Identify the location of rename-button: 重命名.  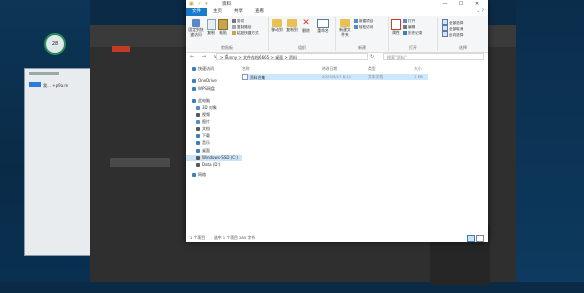
(323, 26).